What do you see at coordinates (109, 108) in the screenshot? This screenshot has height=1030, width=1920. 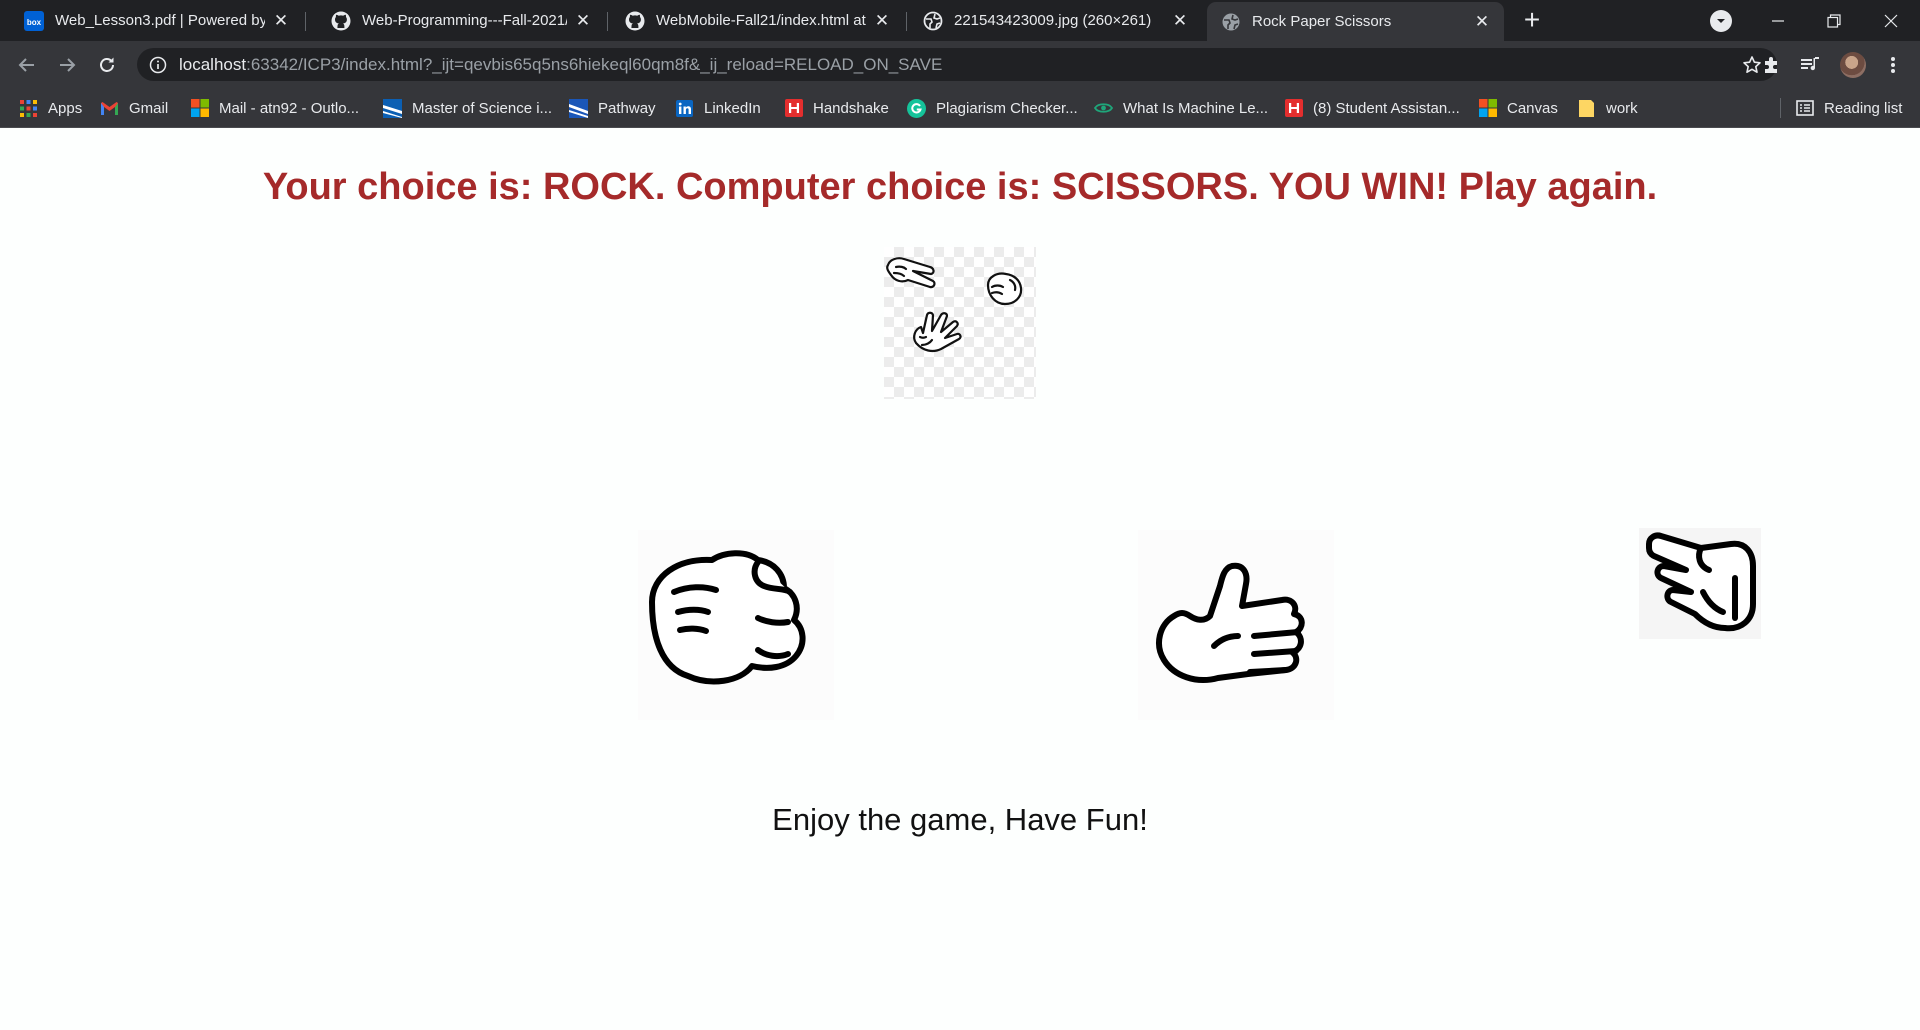 I see `gmail-icon` at bounding box center [109, 108].